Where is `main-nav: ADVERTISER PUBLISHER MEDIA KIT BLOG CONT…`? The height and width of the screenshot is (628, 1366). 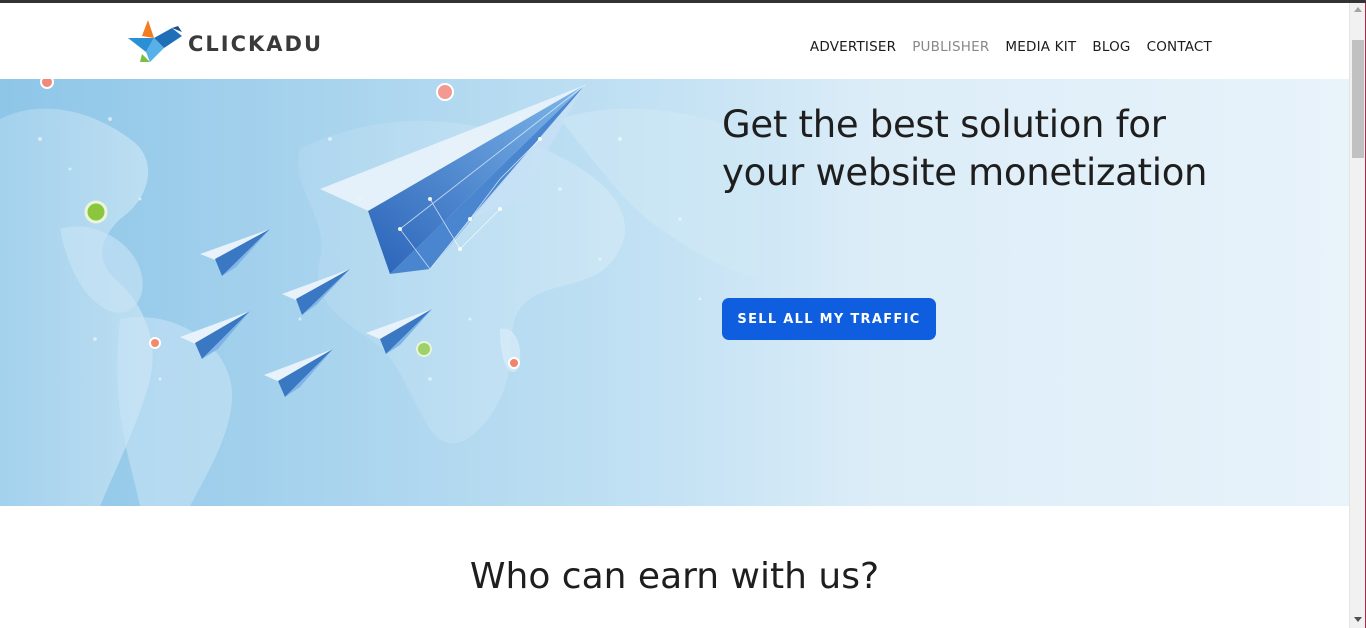
main-nav: ADVERTISER PUBLISHER MEDIA KIT BLOG CONT… is located at coordinates (1003, 47).